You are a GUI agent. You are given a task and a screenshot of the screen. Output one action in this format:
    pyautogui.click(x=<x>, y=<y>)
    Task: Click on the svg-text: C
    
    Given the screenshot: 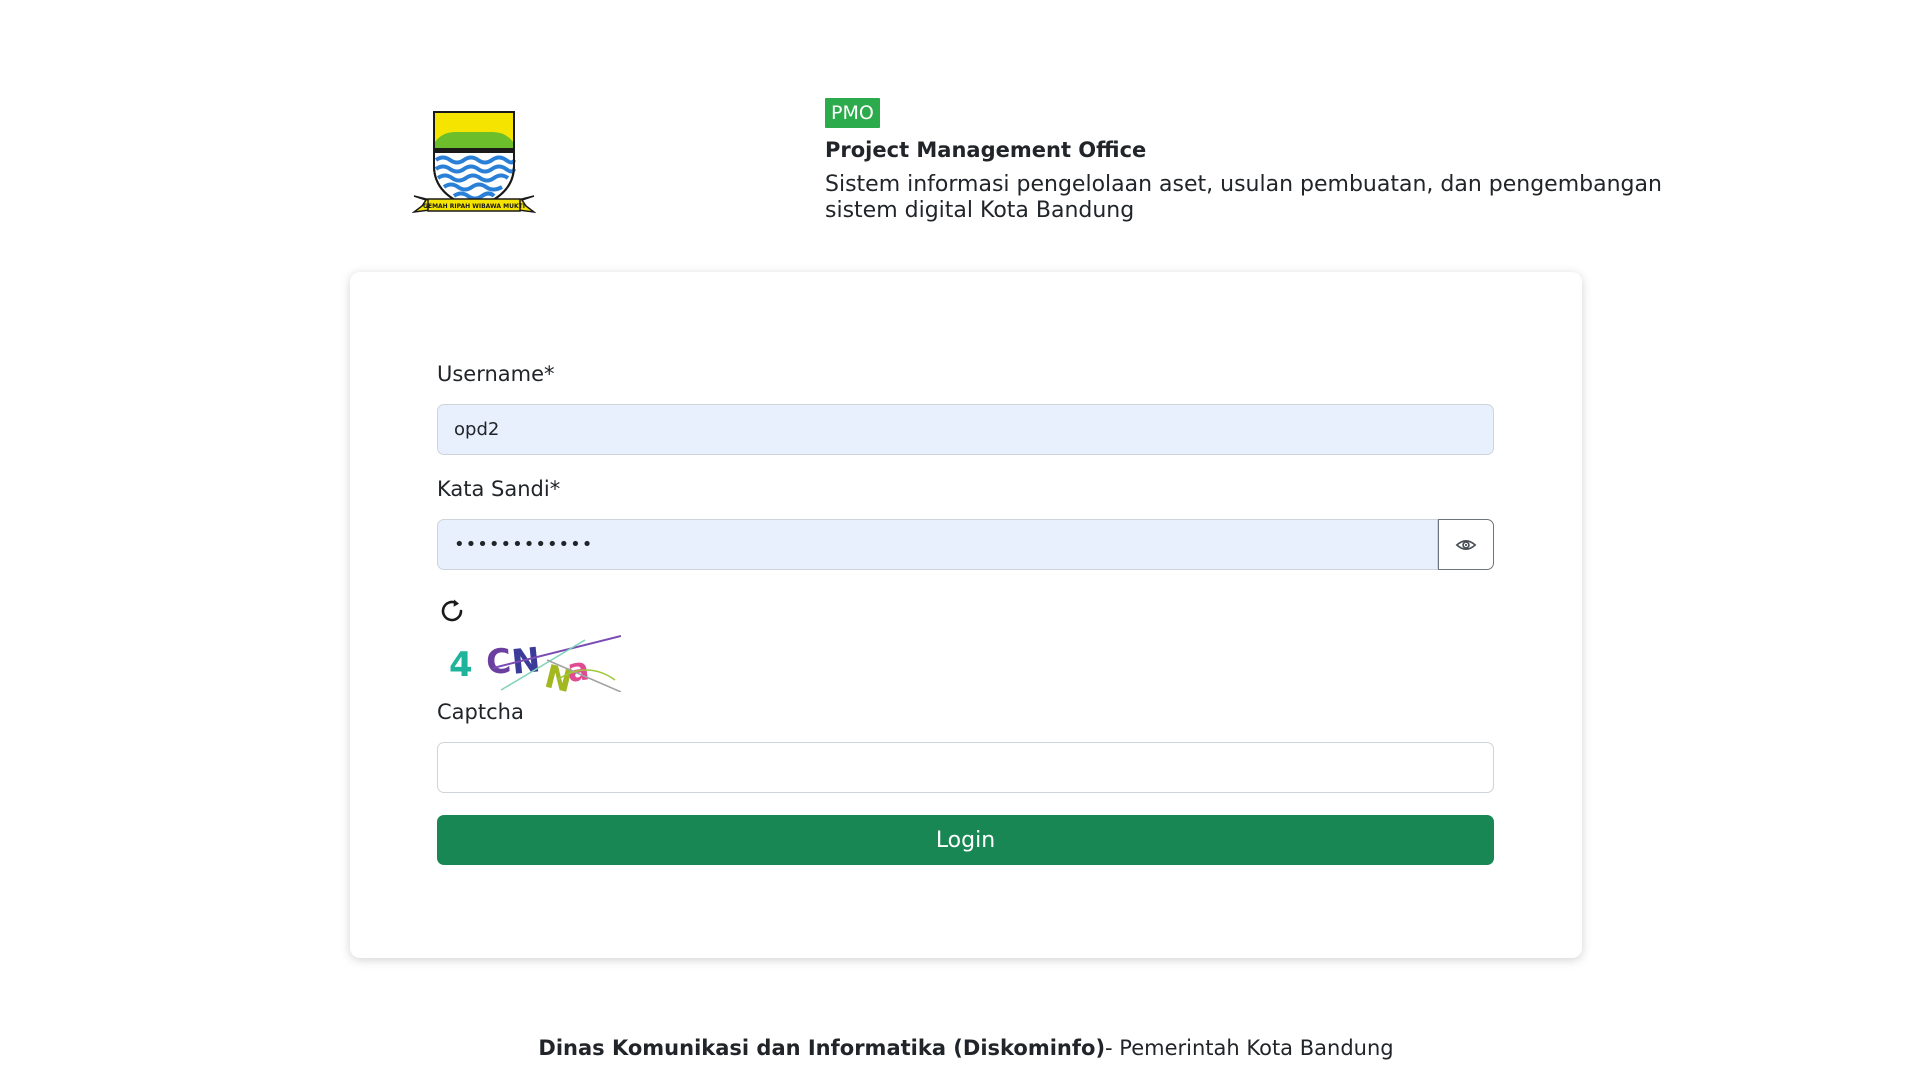 What is the action you would take?
    pyautogui.click(x=499, y=662)
    